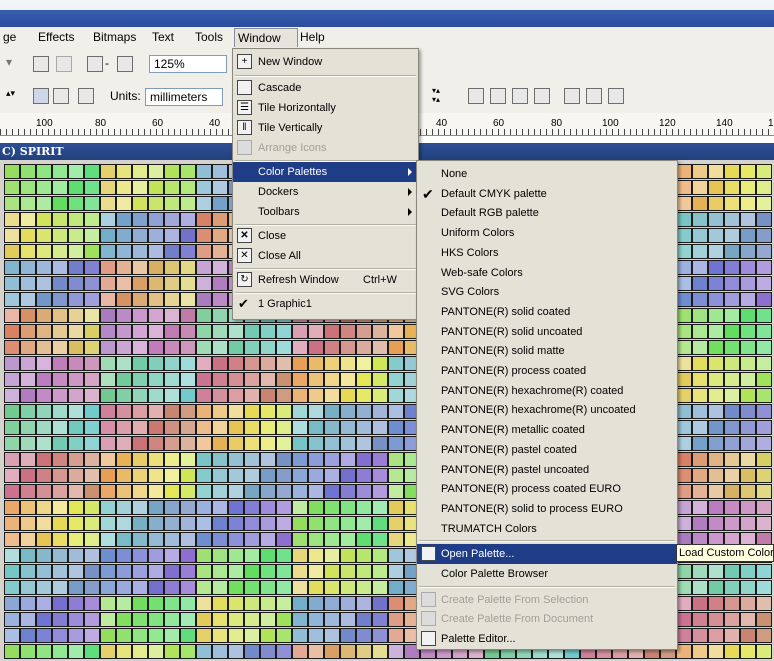 The width and height of the screenshot is (774, 661). What do you see at coordinates (325, 108) in the screenshot?
I see `menu-item-tile-horizontally: ☰ Tile Horizontally` at bounding box center [325, 108].